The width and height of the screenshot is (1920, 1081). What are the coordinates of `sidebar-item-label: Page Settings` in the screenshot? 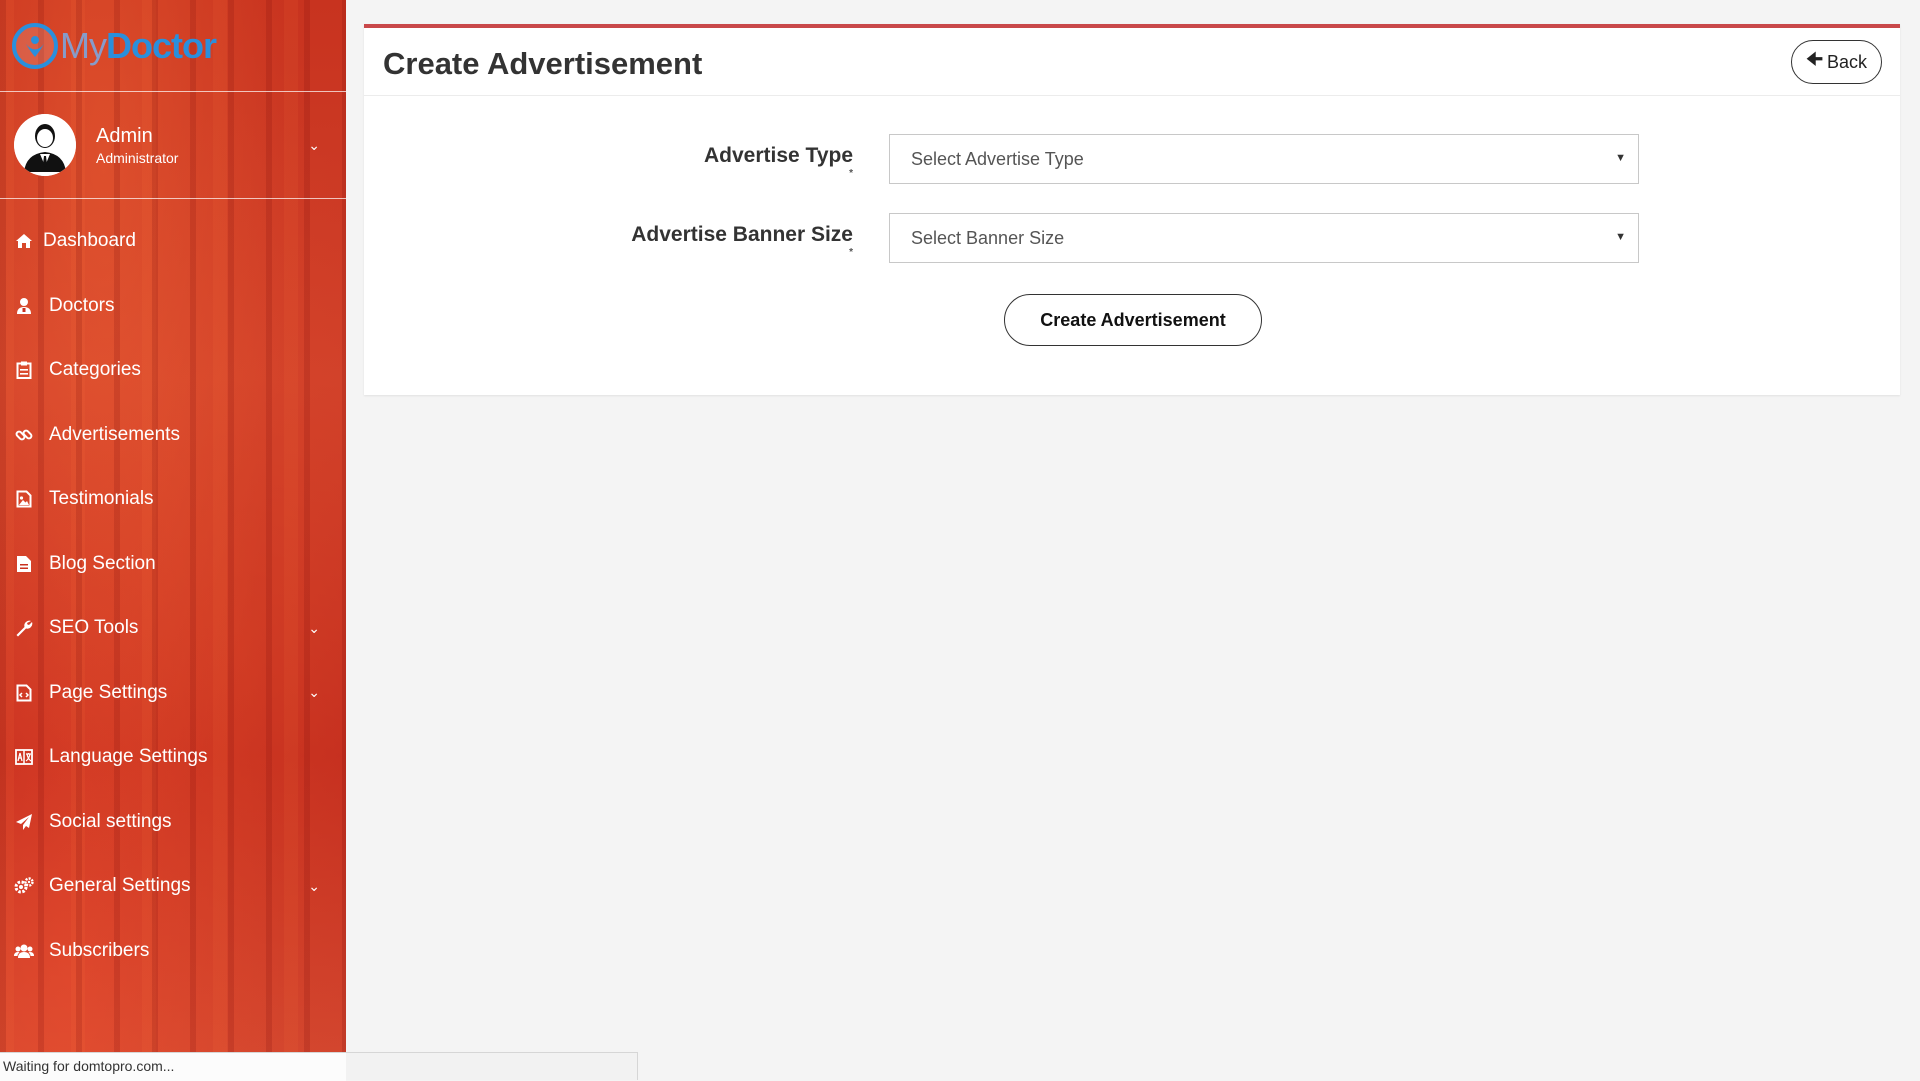 It's located at (108, 693).